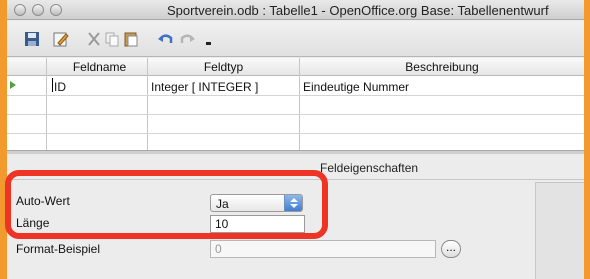 The width and height of the screenshot is (590, 279). I want to click on undo-icon, so click(165, 39).